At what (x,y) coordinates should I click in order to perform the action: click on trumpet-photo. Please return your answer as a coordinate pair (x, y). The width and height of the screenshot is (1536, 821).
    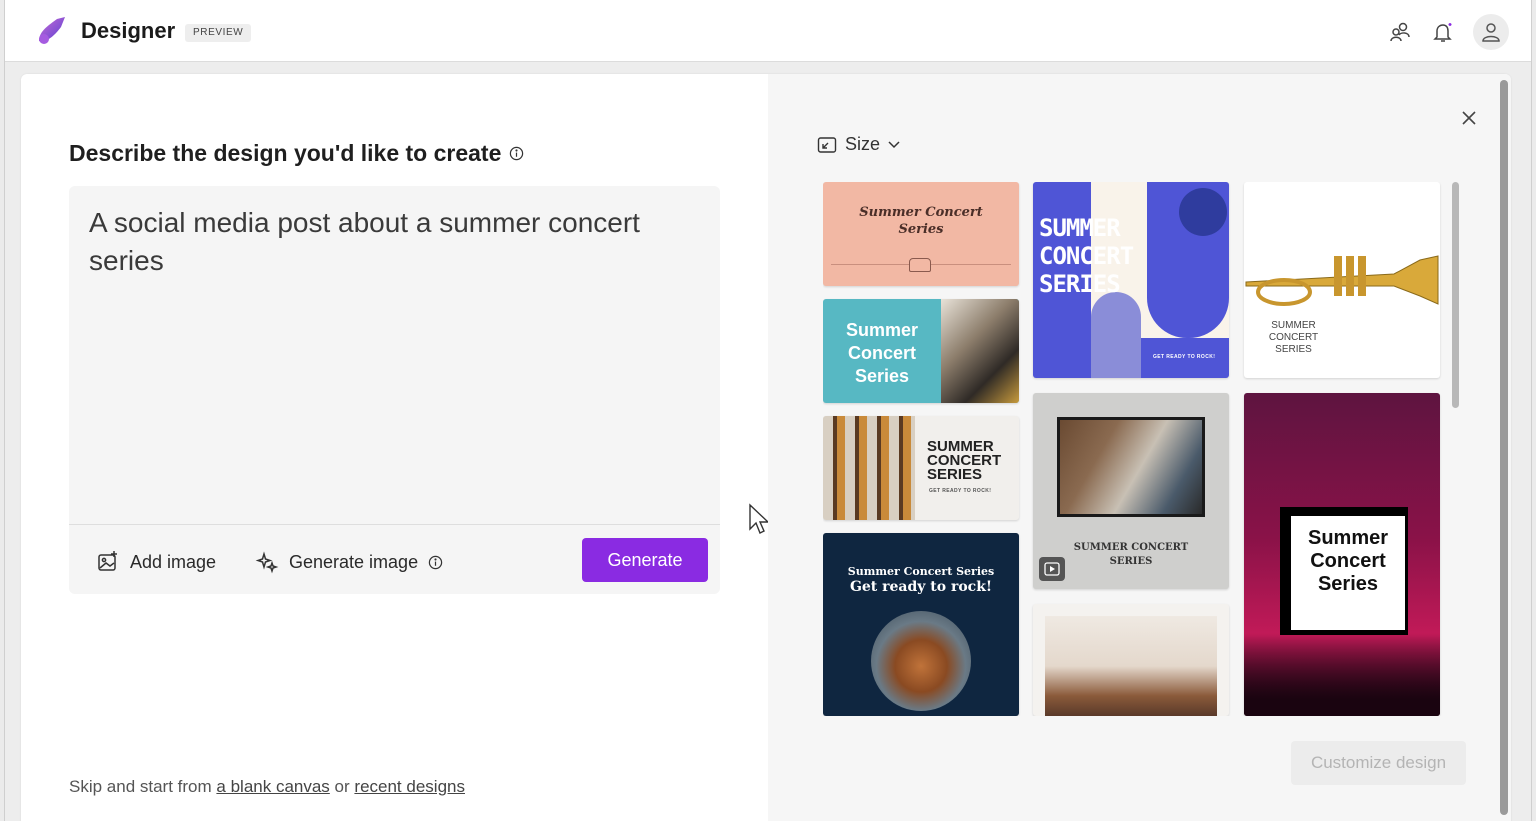
    Looking at the image, I should click on (1342, 281).